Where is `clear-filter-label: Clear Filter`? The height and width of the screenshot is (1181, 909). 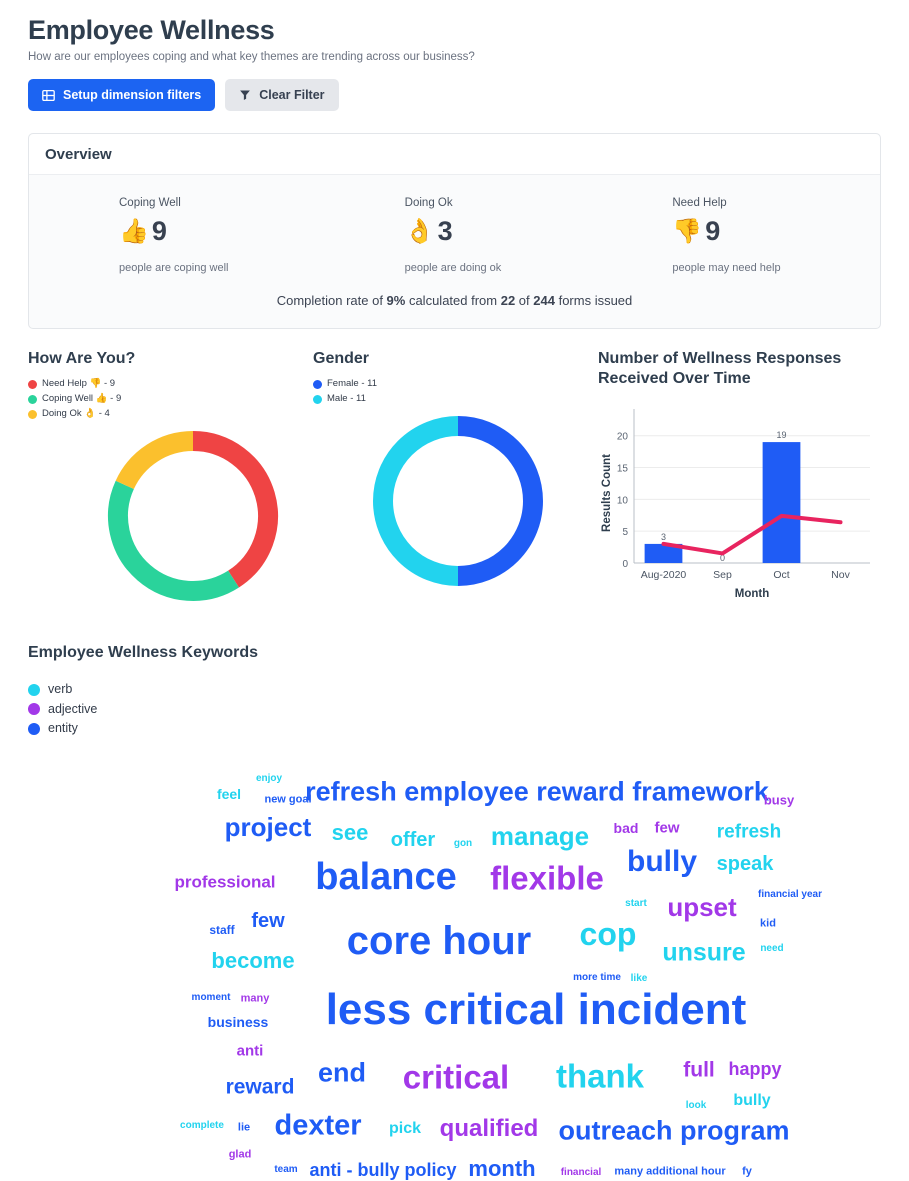
clear-filter-label: Clear Filter is located at coordinates (292, 95).